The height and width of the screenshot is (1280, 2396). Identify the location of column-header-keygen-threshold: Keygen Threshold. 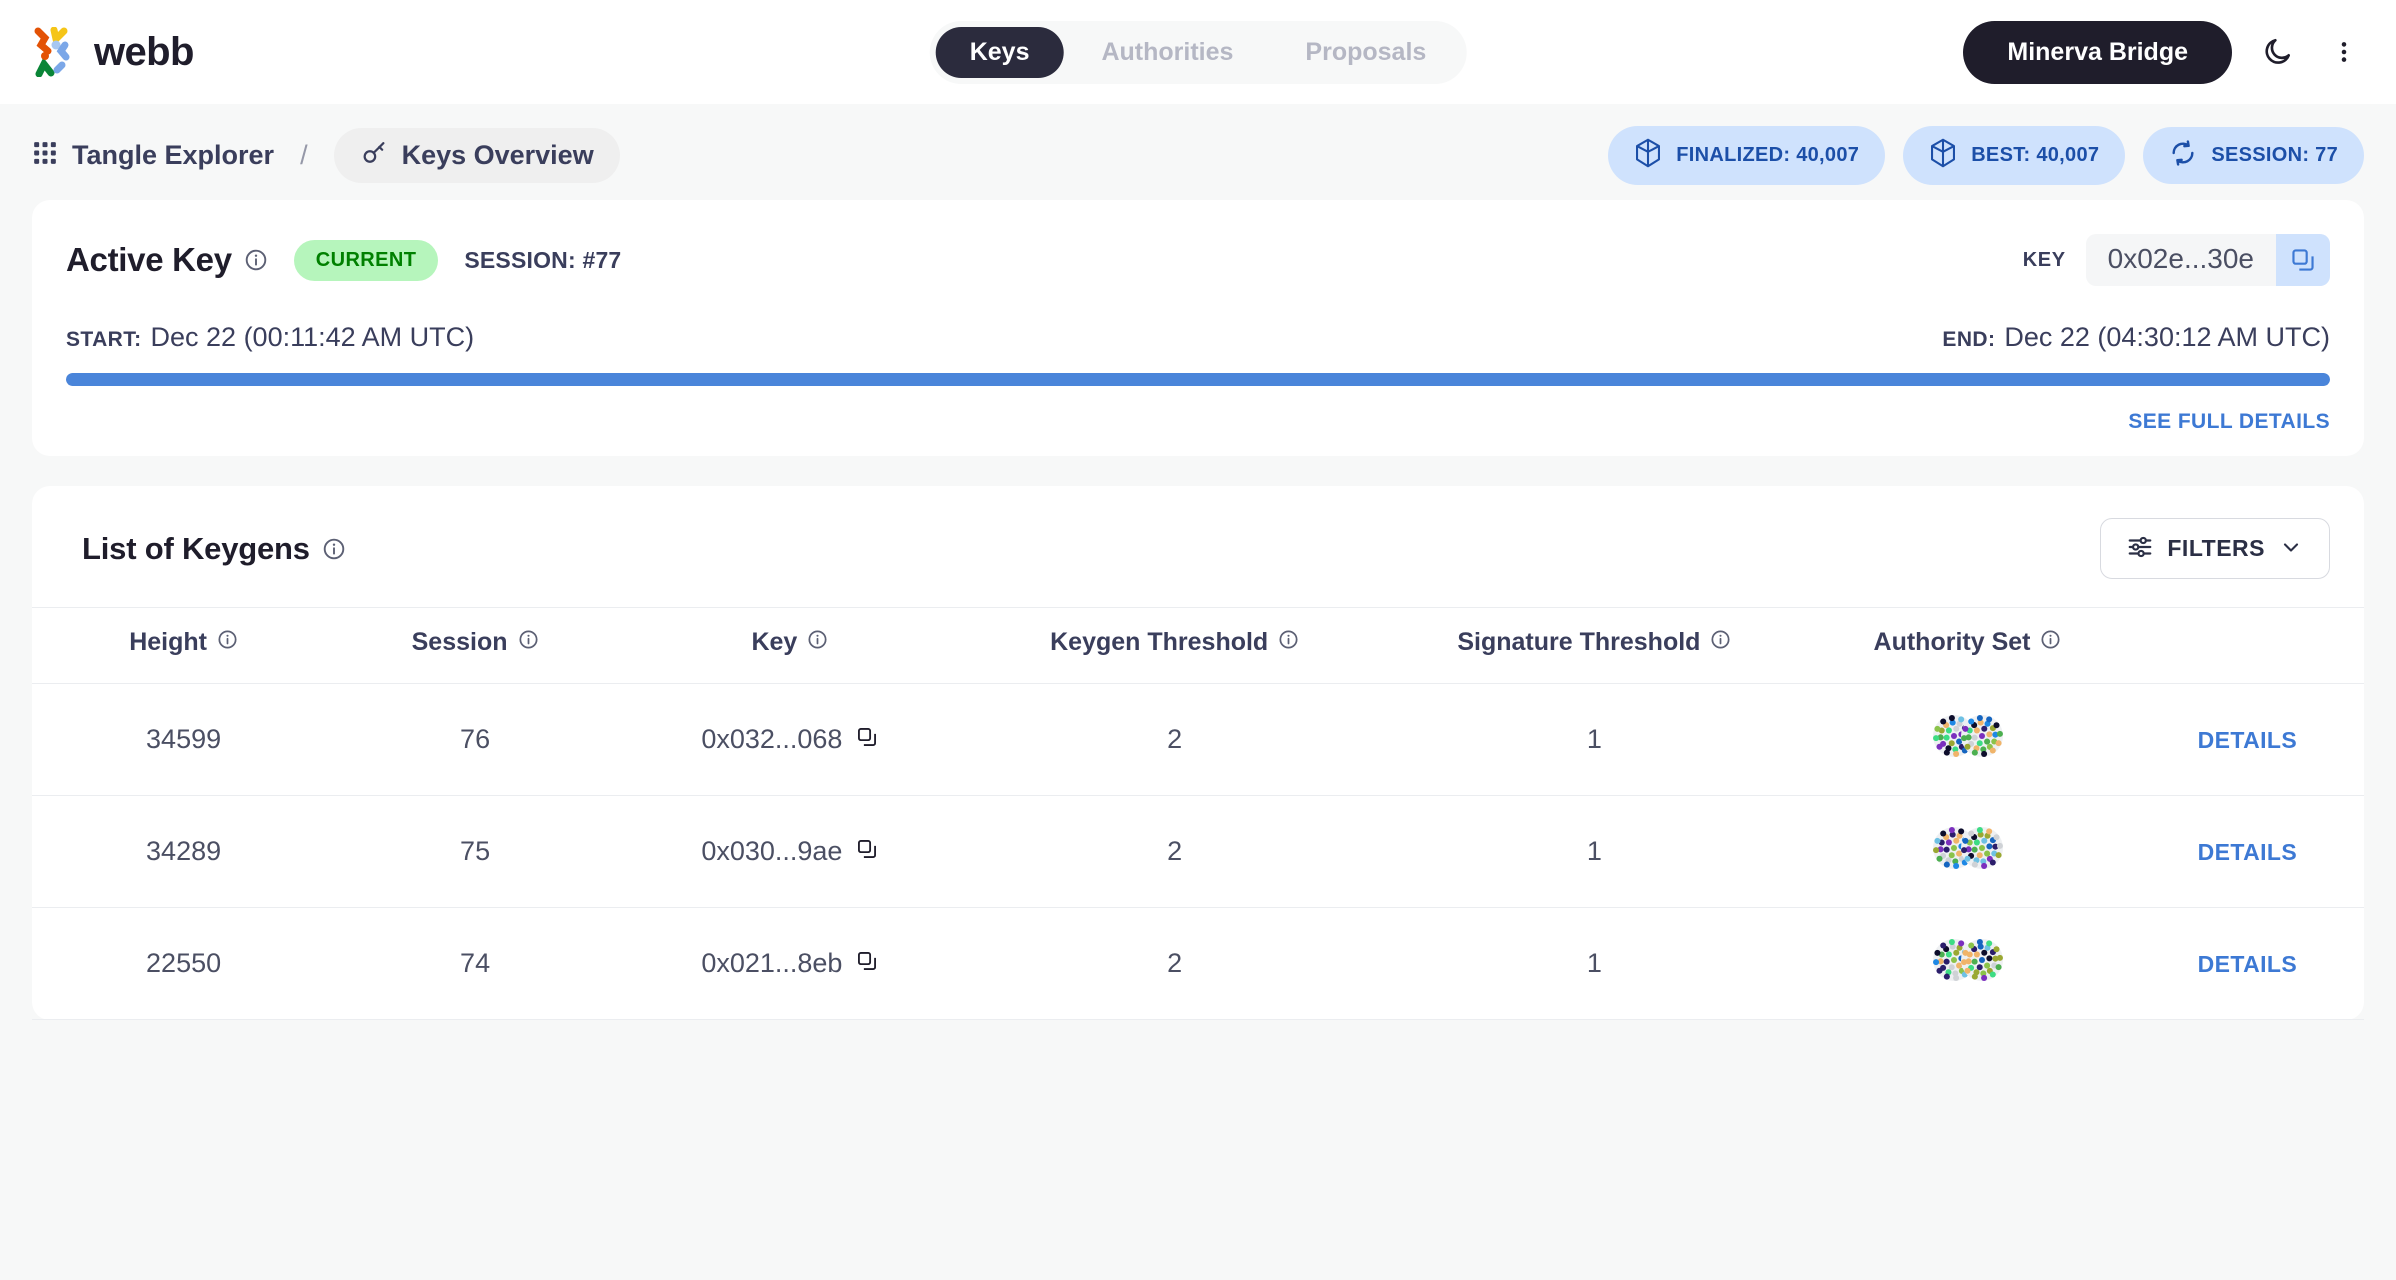
(1174, 645).